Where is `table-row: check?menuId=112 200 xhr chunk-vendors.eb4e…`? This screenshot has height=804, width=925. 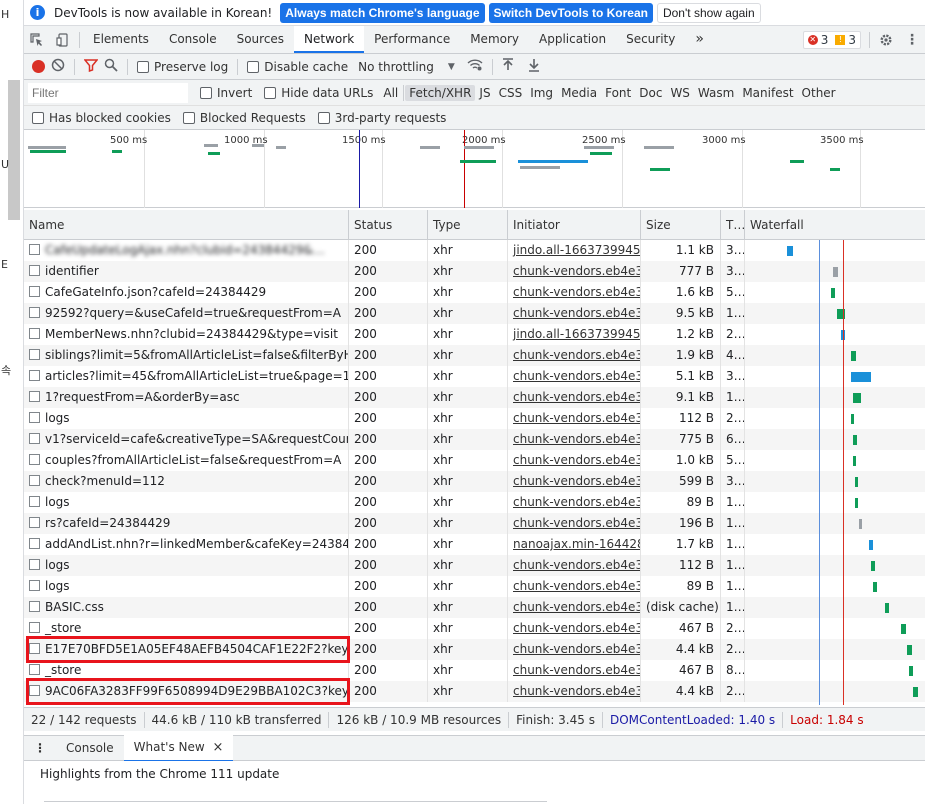
table-row: check?menuId=112 200 xhr chunk-vendors.eb4e… is located at coordinates (474, 481).